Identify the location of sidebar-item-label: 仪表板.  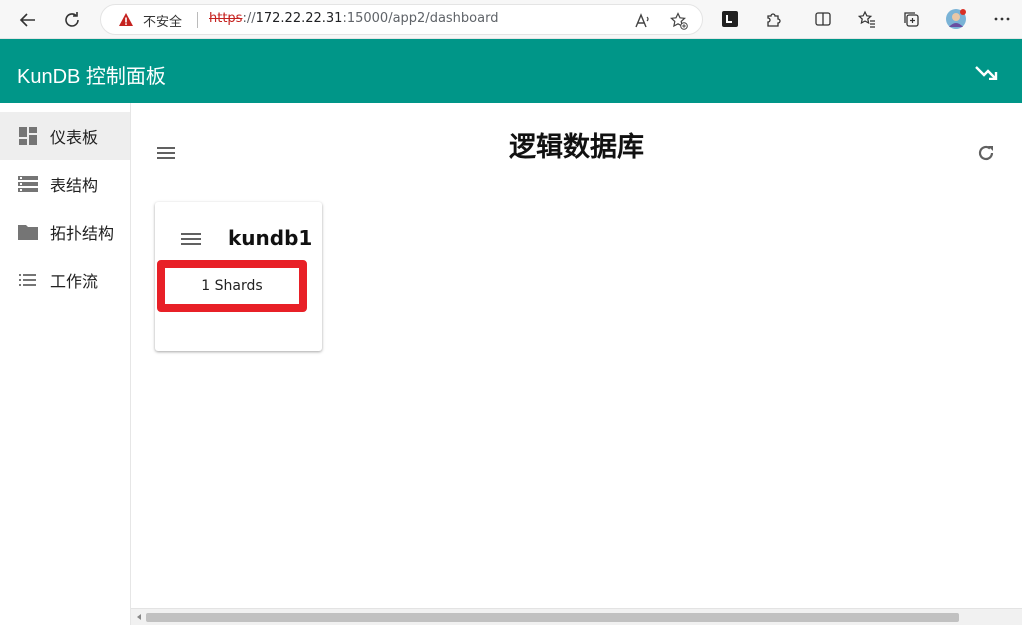
(74, 137).